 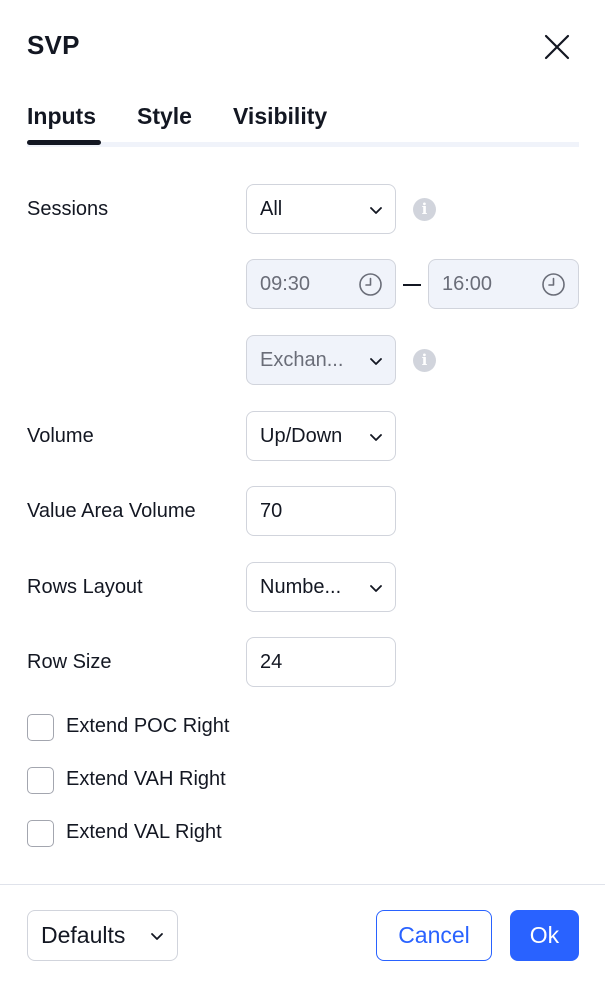 What do you see at coordinates (280, 116) in the screenshot?
I see `tab-visibility: Visibility` at bounding box center [280, 116].